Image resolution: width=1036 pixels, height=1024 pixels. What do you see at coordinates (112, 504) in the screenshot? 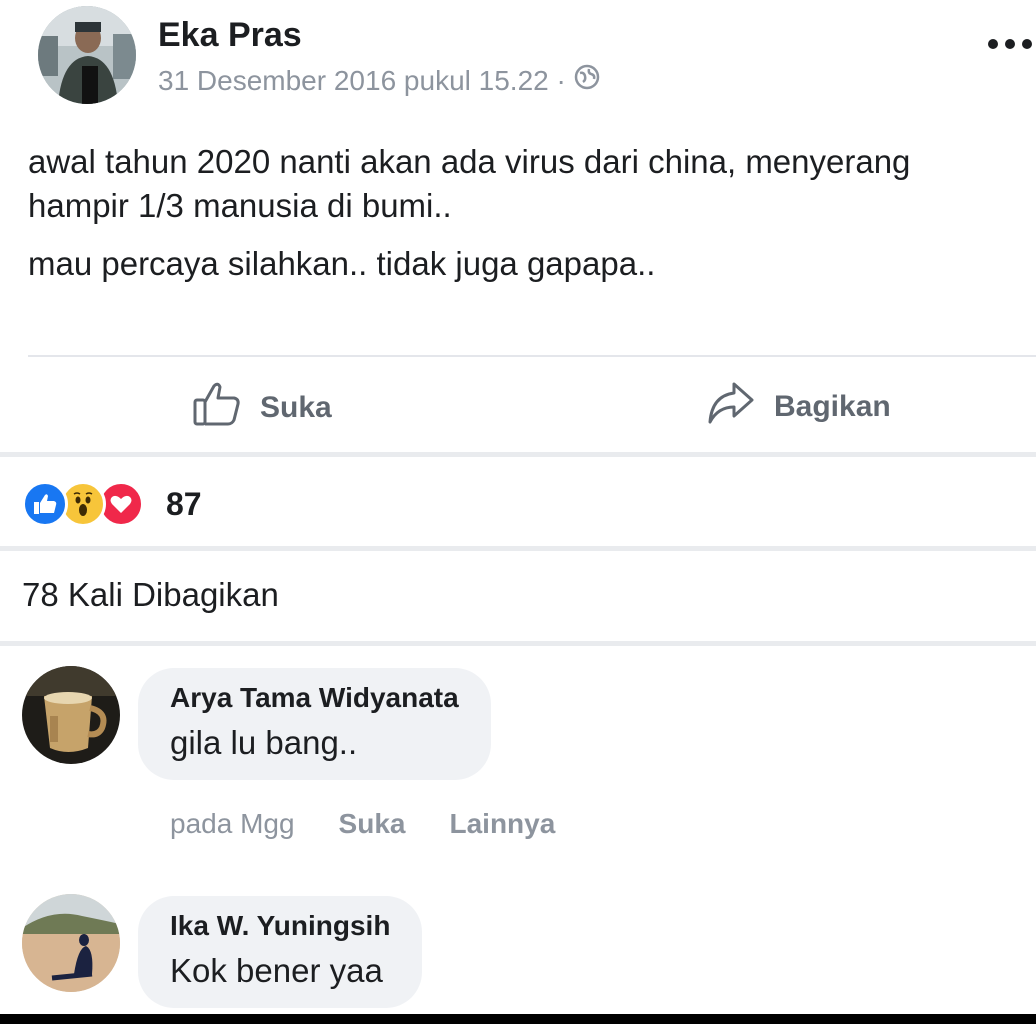
I see `reactions-summary: 87` at bounding box center [112, 504].